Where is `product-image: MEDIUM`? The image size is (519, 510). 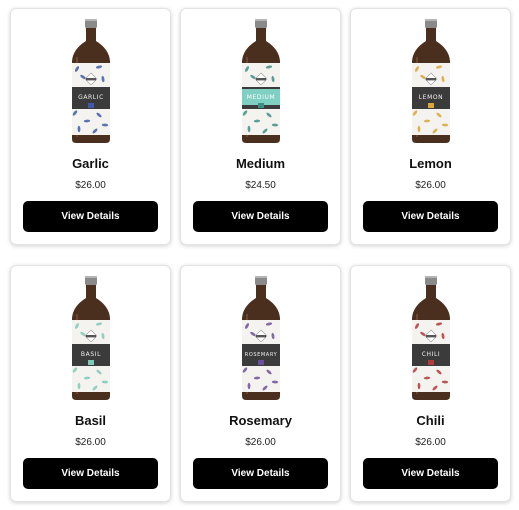
product-image: MEDIUM is located at coordinates (260, 81).